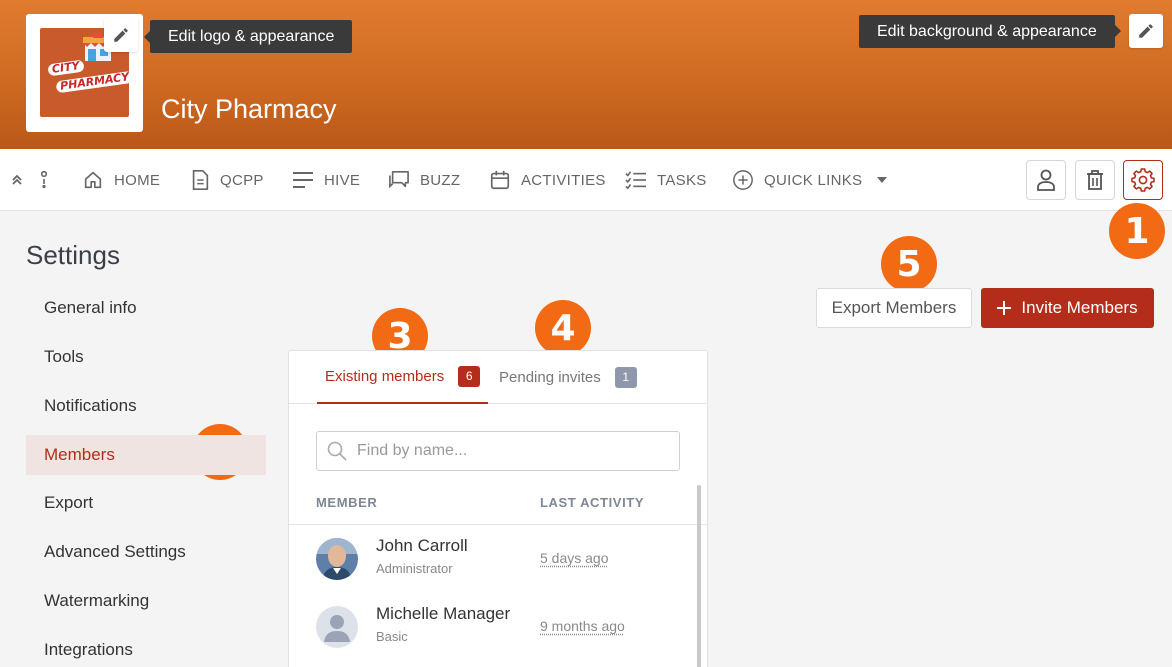  What do you see at coordinates (491, 560) in the screenshot?
I see `table-row: John Carroll Administrator 5 days ago` at bounding box center [491, 560].